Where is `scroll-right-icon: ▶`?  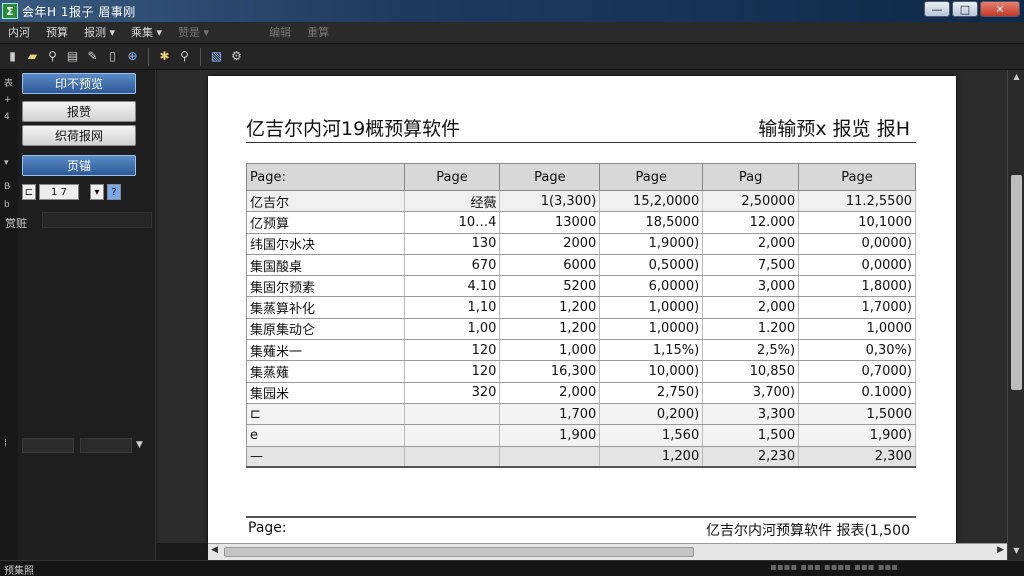 scroll-right-icon: ▶ is located at coordinates (1000, 550).